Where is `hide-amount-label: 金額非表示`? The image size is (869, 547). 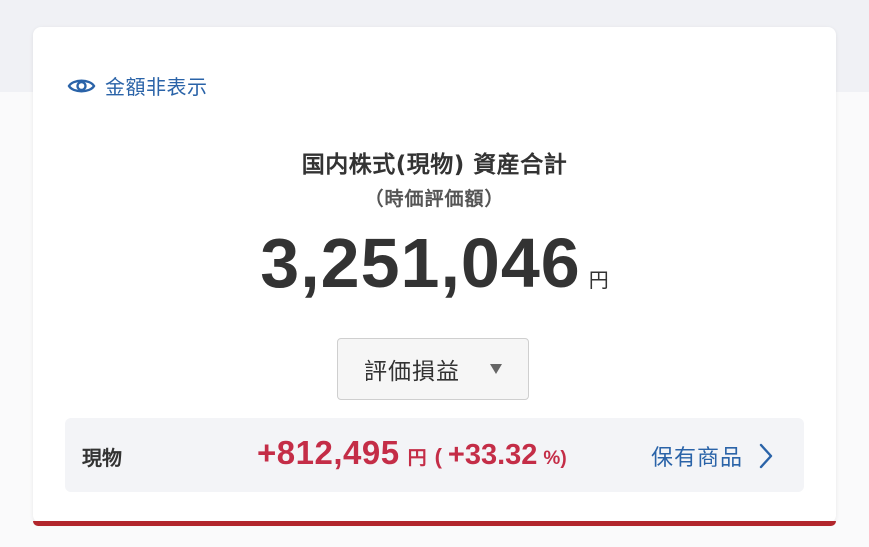 hide-amount-label: 金額非表示 is located at coordinates (156, 87).